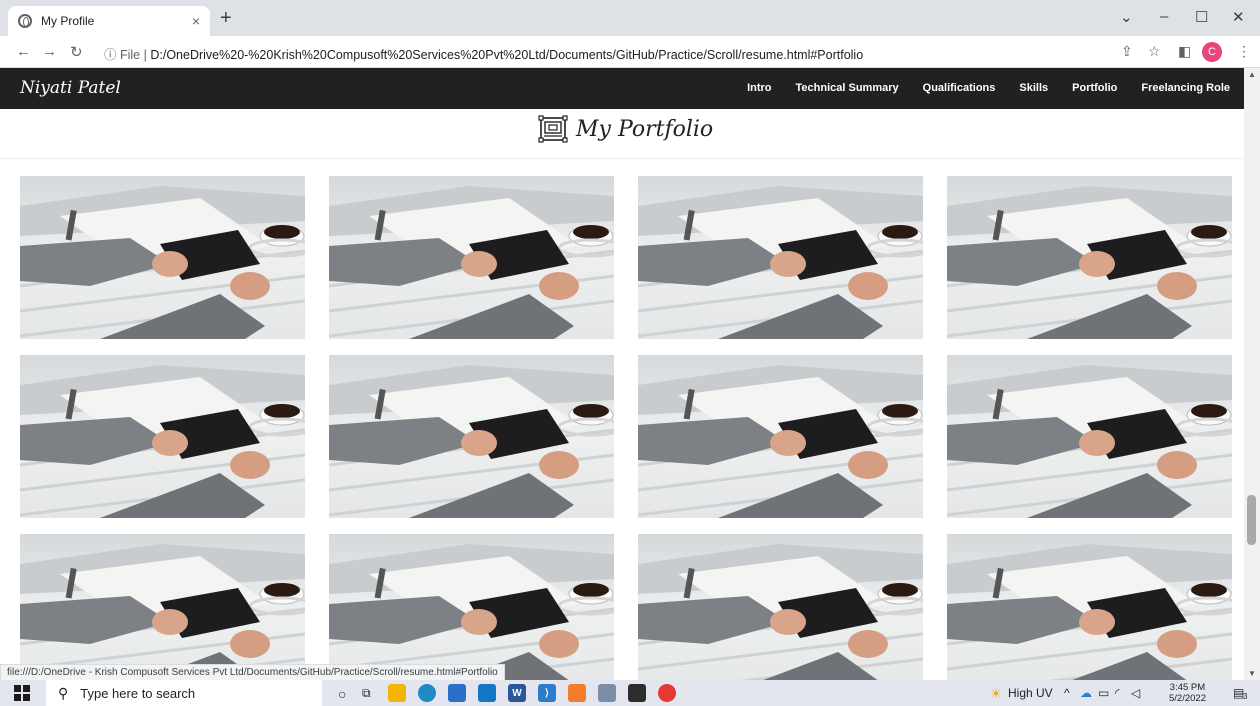  Describe the element at coordinates (1238, 17) in the screenshot. I see `close-window-icon: ✕` at that location.